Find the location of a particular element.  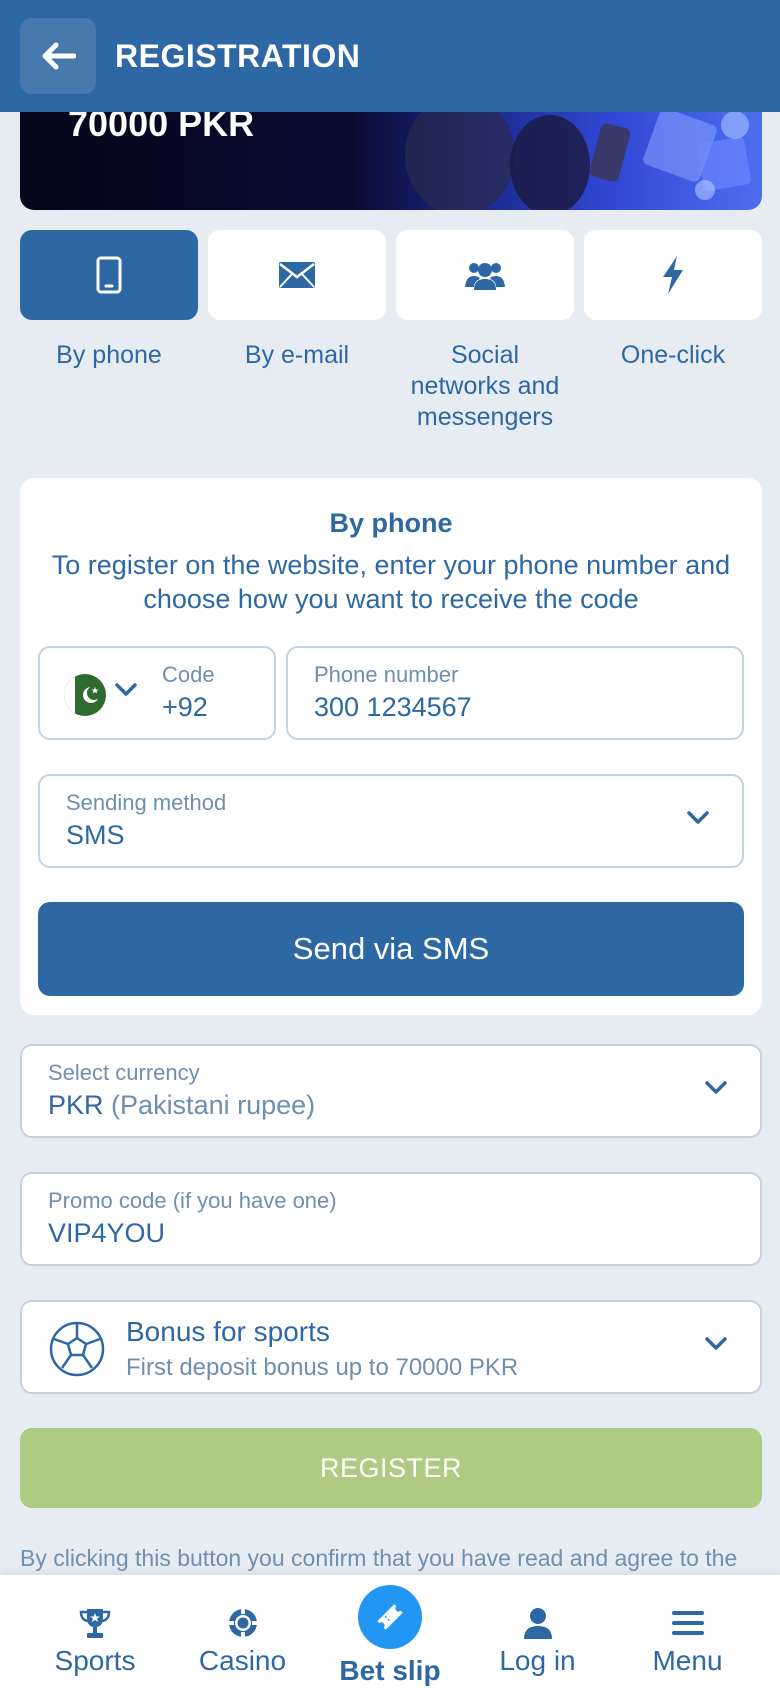

app-header: REGISTRATION is located at coordinates (390, 56).